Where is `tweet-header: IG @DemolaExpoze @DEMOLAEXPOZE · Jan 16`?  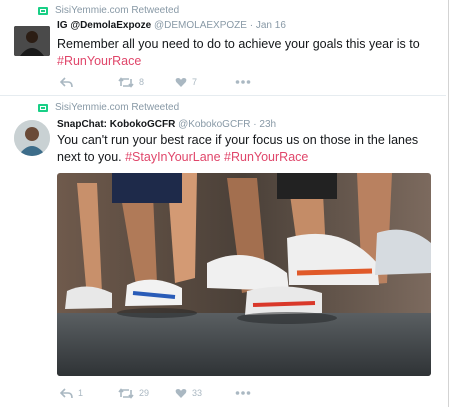 tweet-header: IG @DemolaExpoze @DEMOLAEXPOZE · Jan 16 is located at coordinates (171, 25).